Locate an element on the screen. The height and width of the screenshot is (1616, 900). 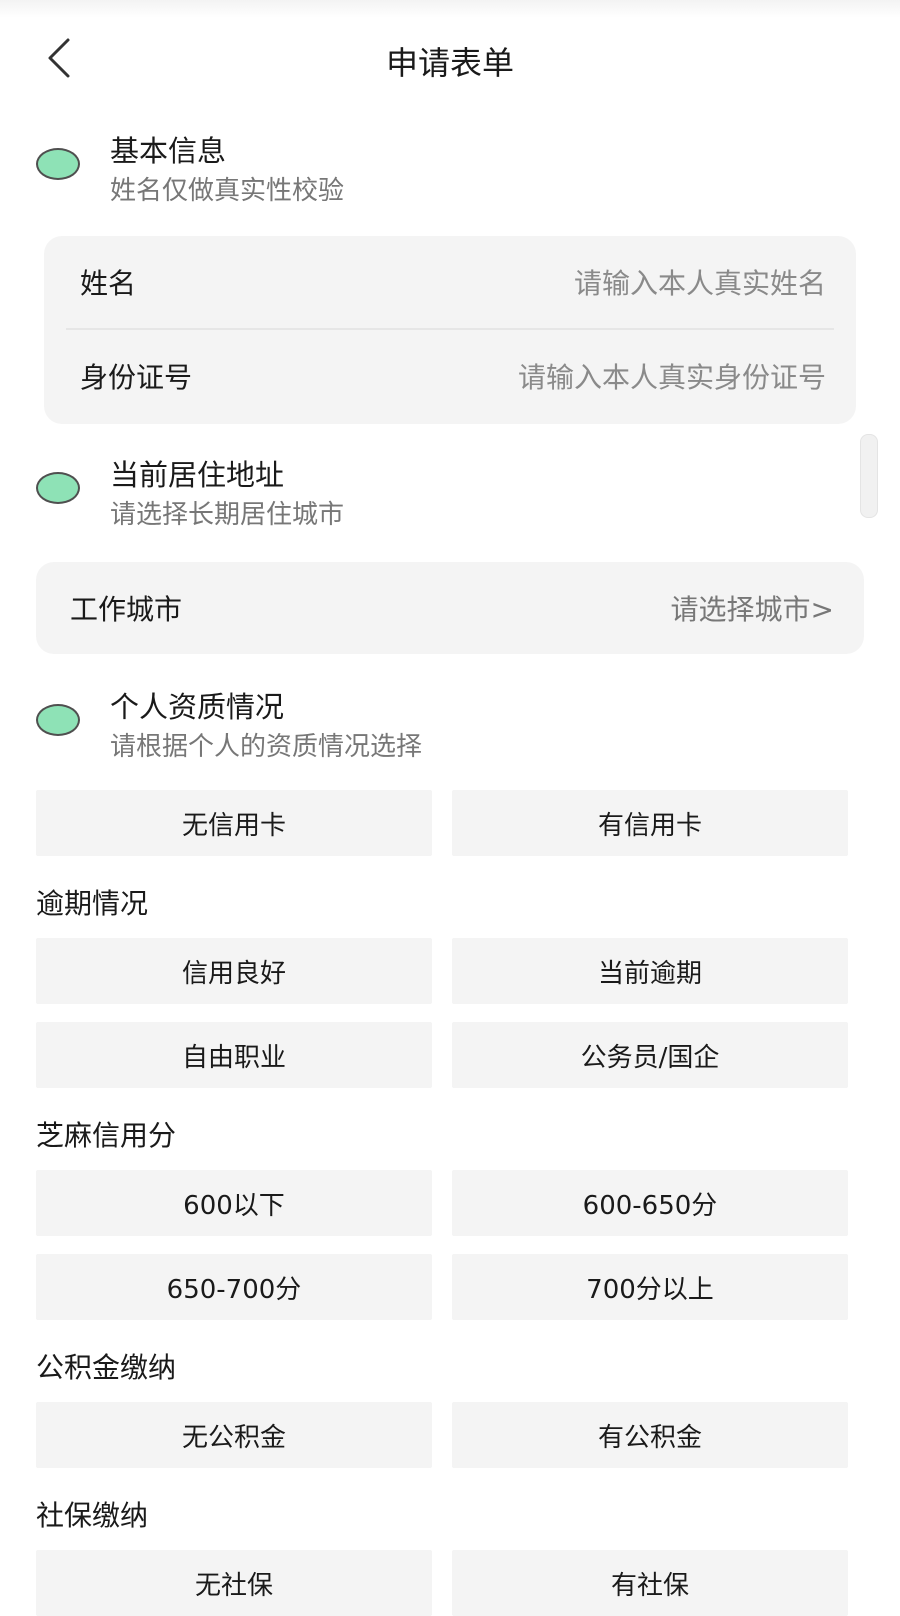
option-civil-servant: 公务员/国企 is located at coordinates (650, 1055).